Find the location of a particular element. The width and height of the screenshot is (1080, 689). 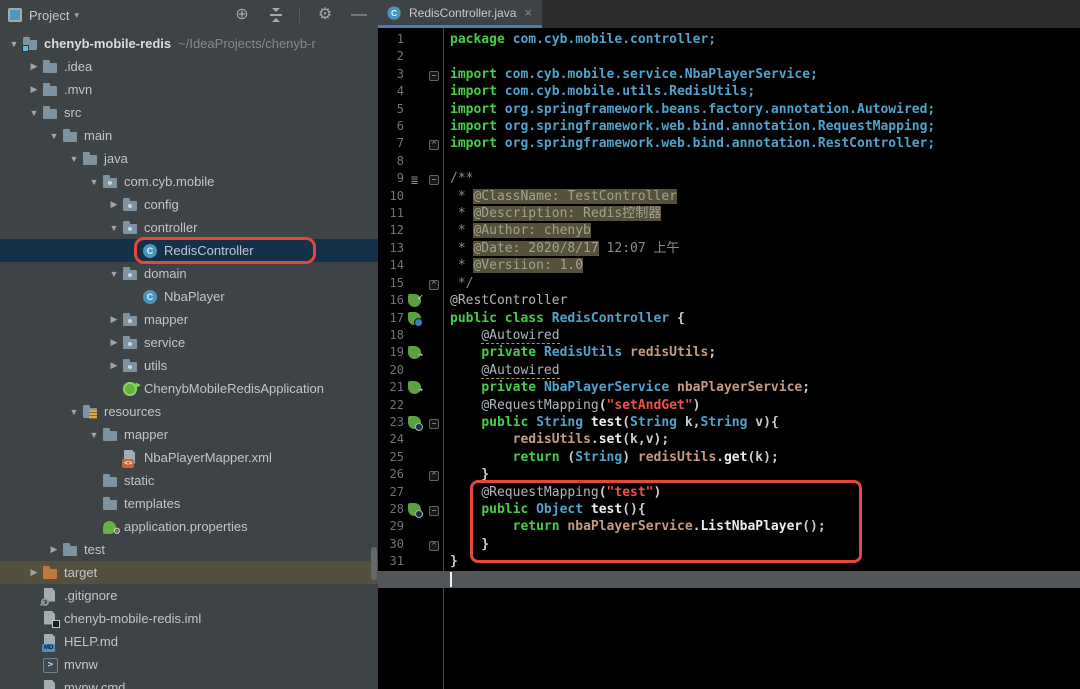

tree-row: ▶ mapper is located at coordinates (189, 319).